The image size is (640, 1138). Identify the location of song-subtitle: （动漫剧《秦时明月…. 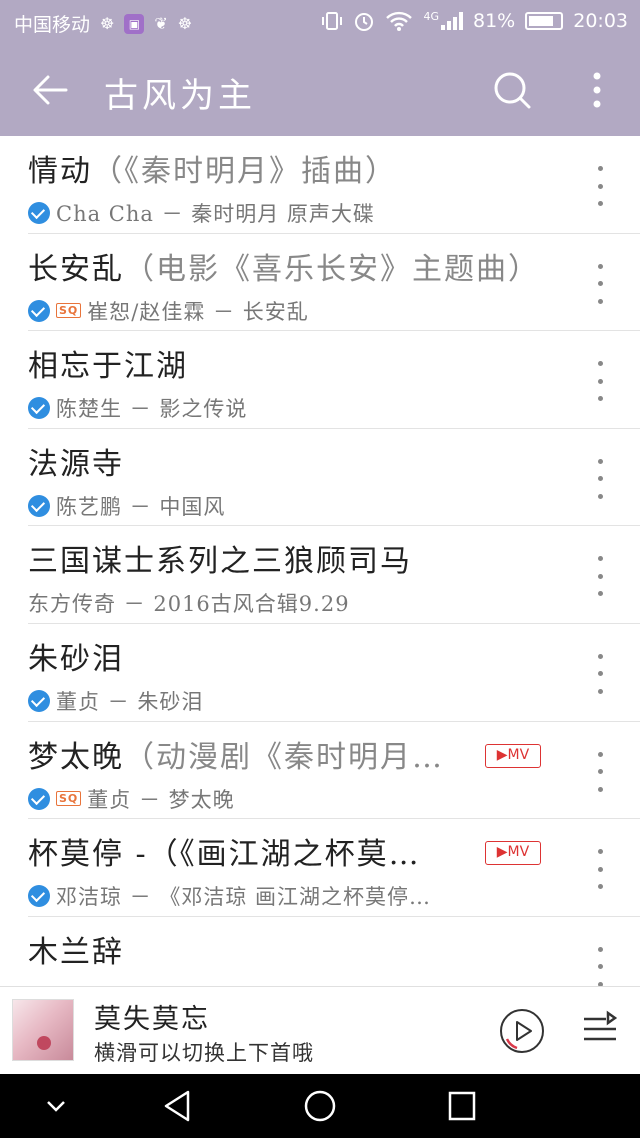
(284, 757).